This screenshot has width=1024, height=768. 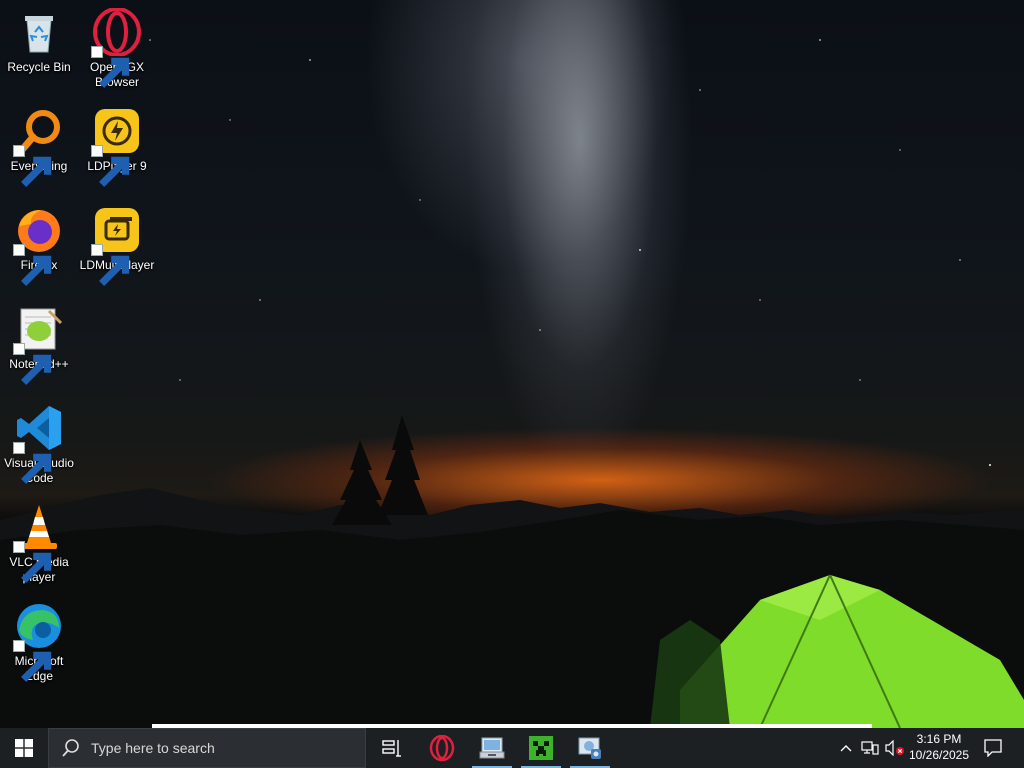 I want to click on desktop-icon-ldplayer: LDPlayer 9, so click(x=117, y=147).